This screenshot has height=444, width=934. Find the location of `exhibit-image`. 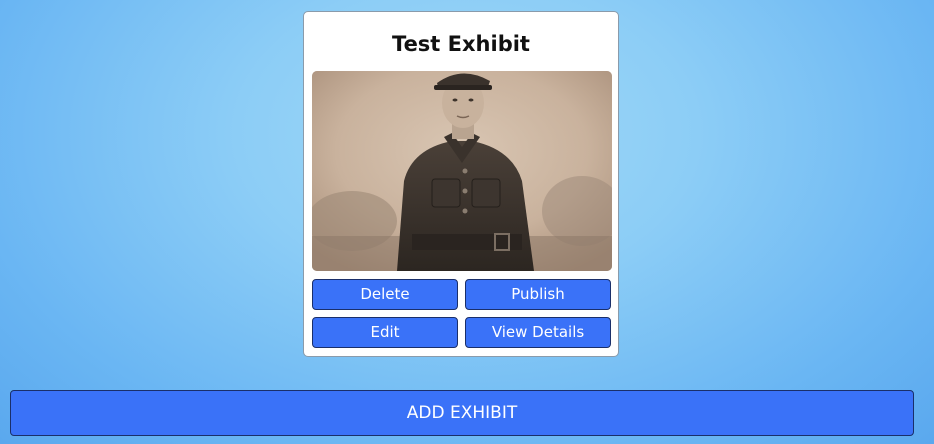

exhibit-image is located at coordinates (462, 171).